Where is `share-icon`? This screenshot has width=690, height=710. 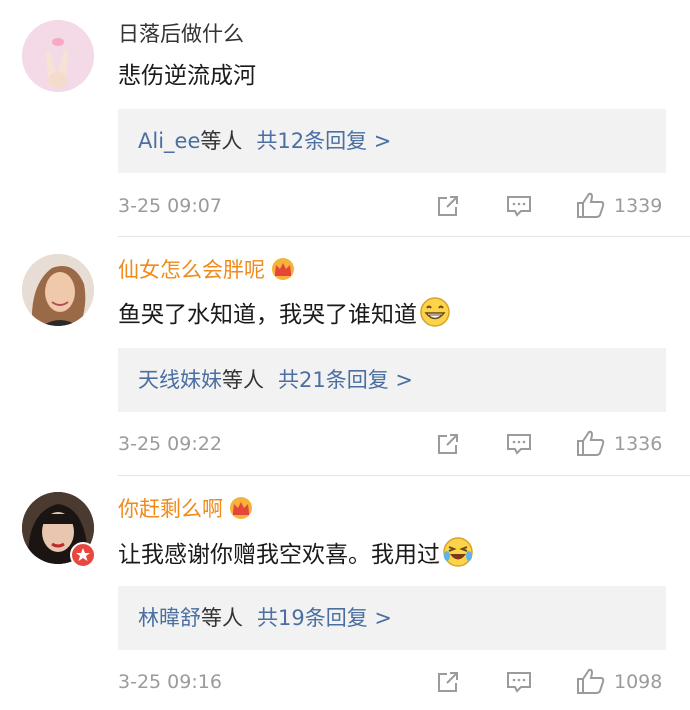
share-icon is located at coordinates (448, 687).